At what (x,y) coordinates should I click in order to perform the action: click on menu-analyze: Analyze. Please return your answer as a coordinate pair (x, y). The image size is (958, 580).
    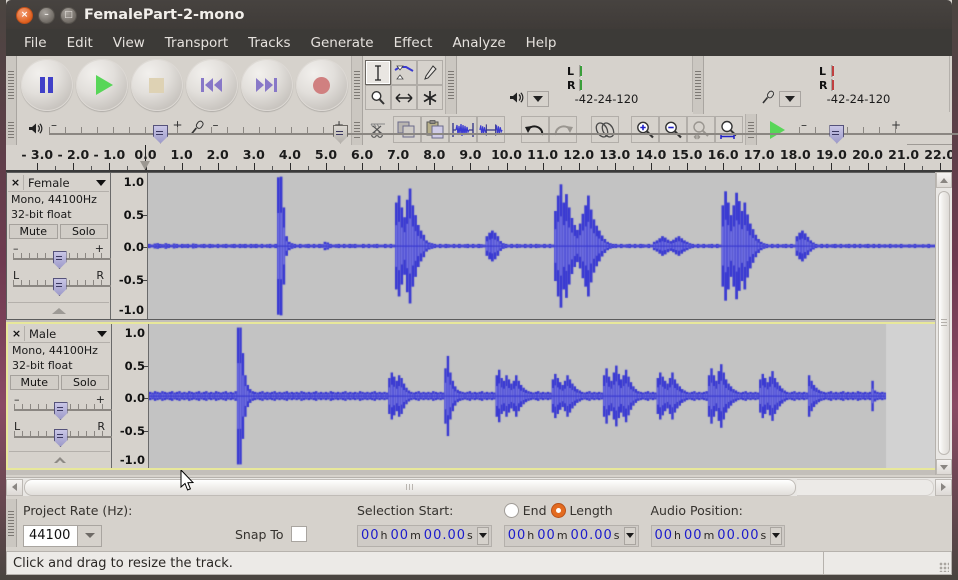
    Looking at the image, I should click on (478, 43).